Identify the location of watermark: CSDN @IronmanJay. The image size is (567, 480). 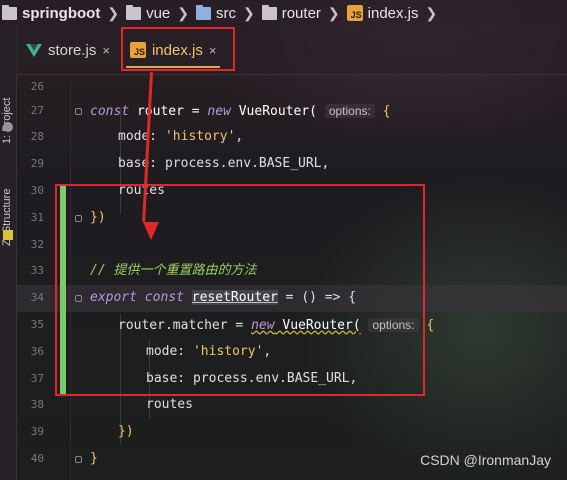
(485, 460).